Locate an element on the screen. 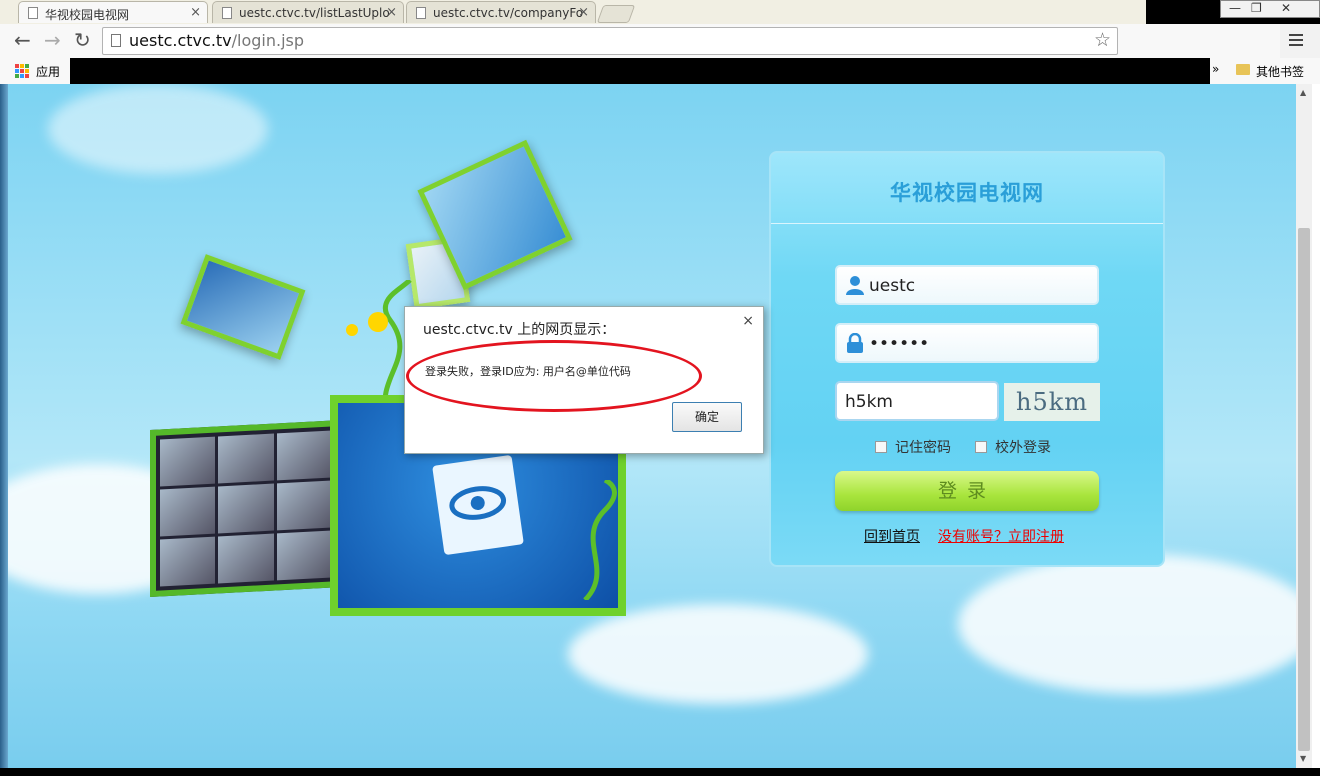  bookmarks-overflow-icon: » is located at coordinates (1215, 69).